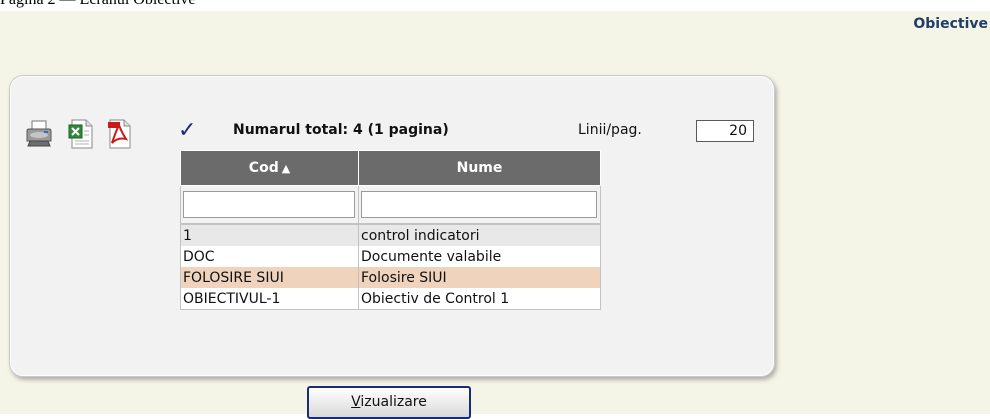 The image size is (990, 419). Describe the element at coordinates (263, 168) in the screenshot. I see `column-header-cod-label: Cod` at that location.